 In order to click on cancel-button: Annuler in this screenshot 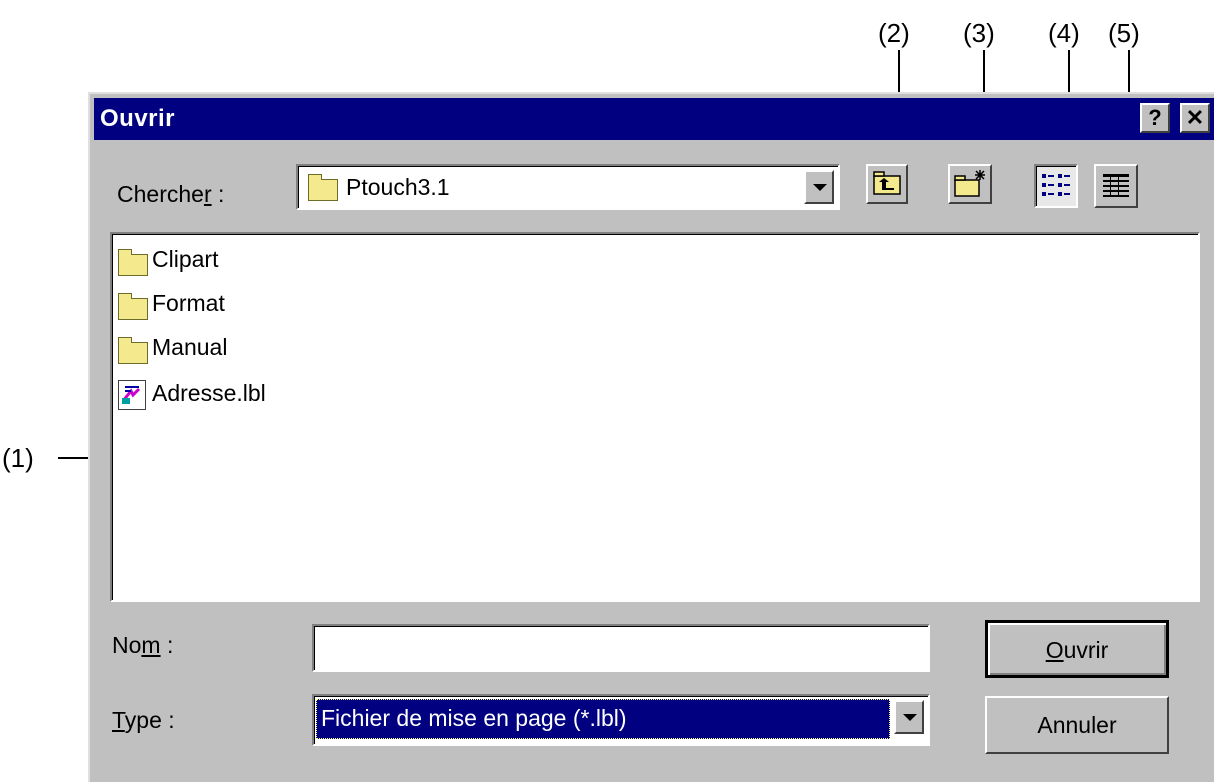, I will do `click(1077, 725)`.